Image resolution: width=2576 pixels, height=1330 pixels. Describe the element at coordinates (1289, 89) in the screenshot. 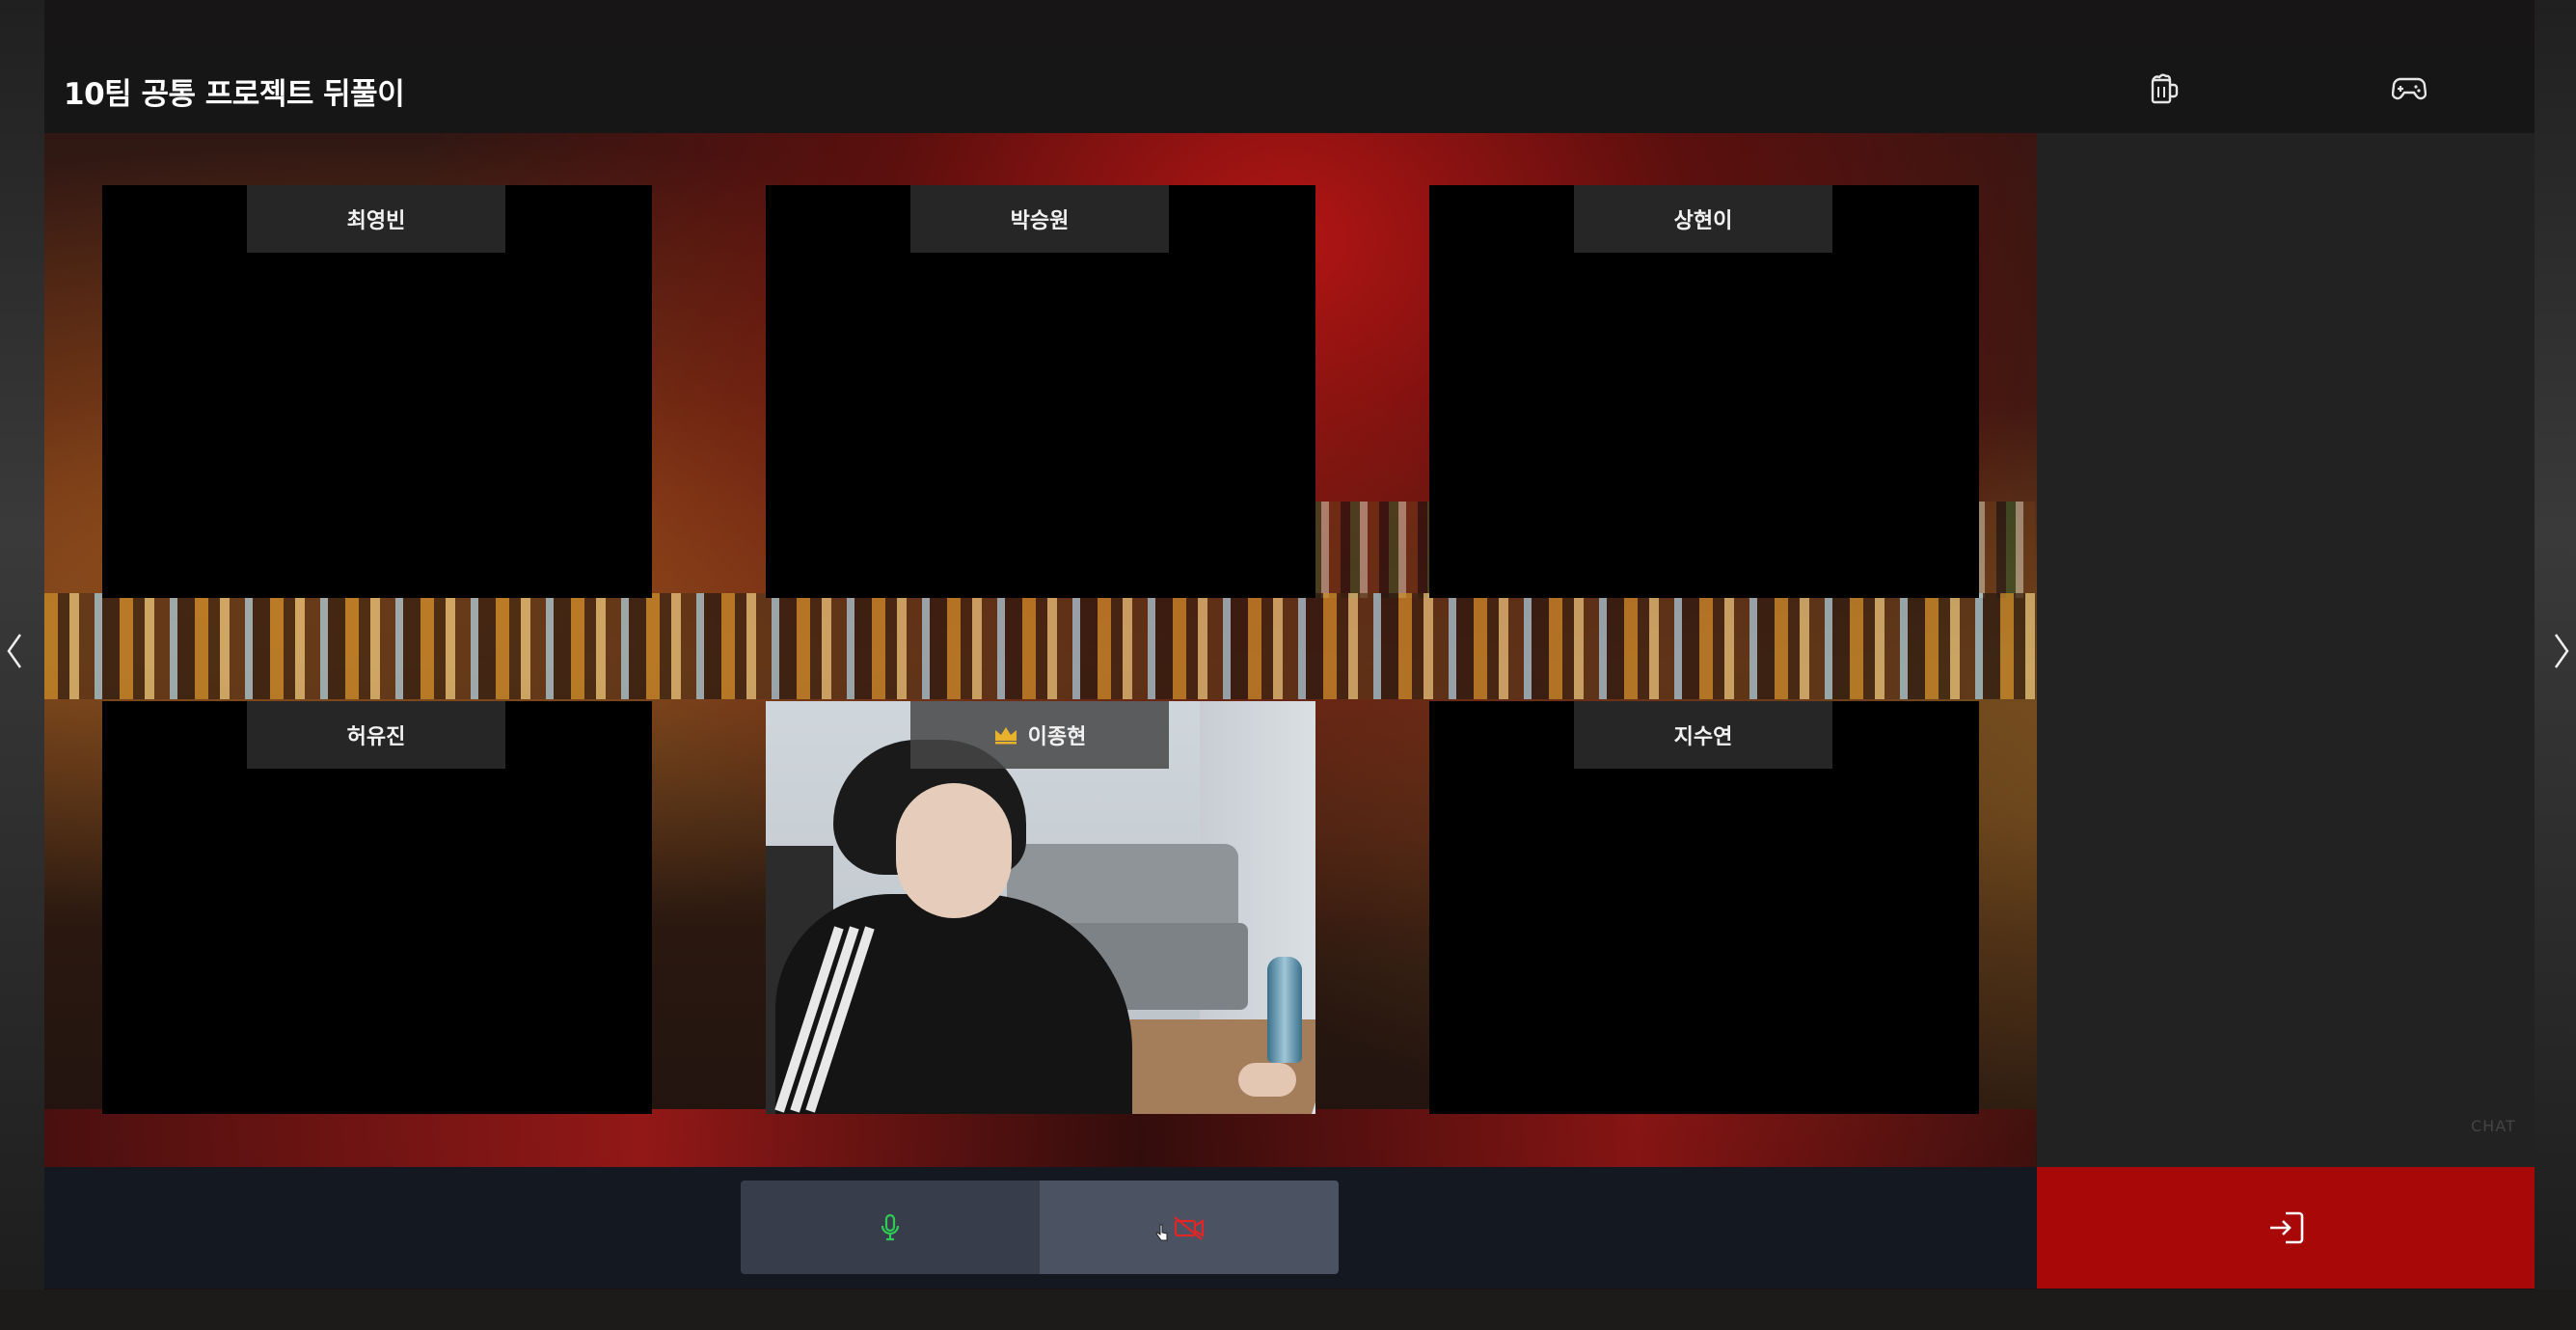

I see `room-header: 10팀 공통 프로젝트 뒤풀이` at that location.